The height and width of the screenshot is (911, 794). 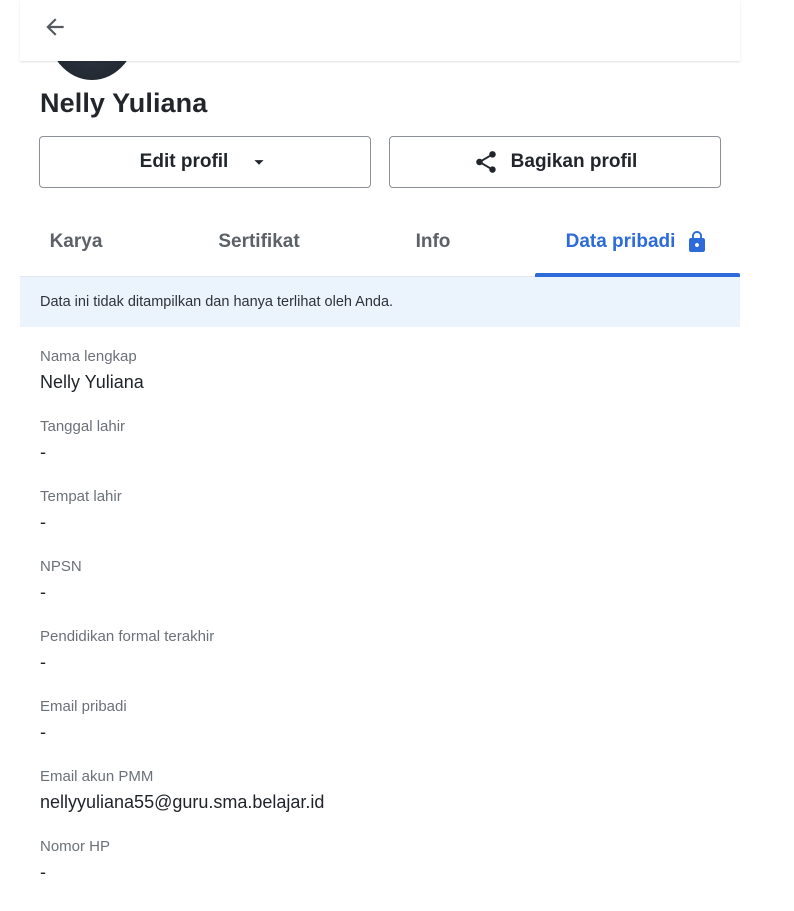 I want to click on tab-label: Sertifikat, so click(x=259, y=241).